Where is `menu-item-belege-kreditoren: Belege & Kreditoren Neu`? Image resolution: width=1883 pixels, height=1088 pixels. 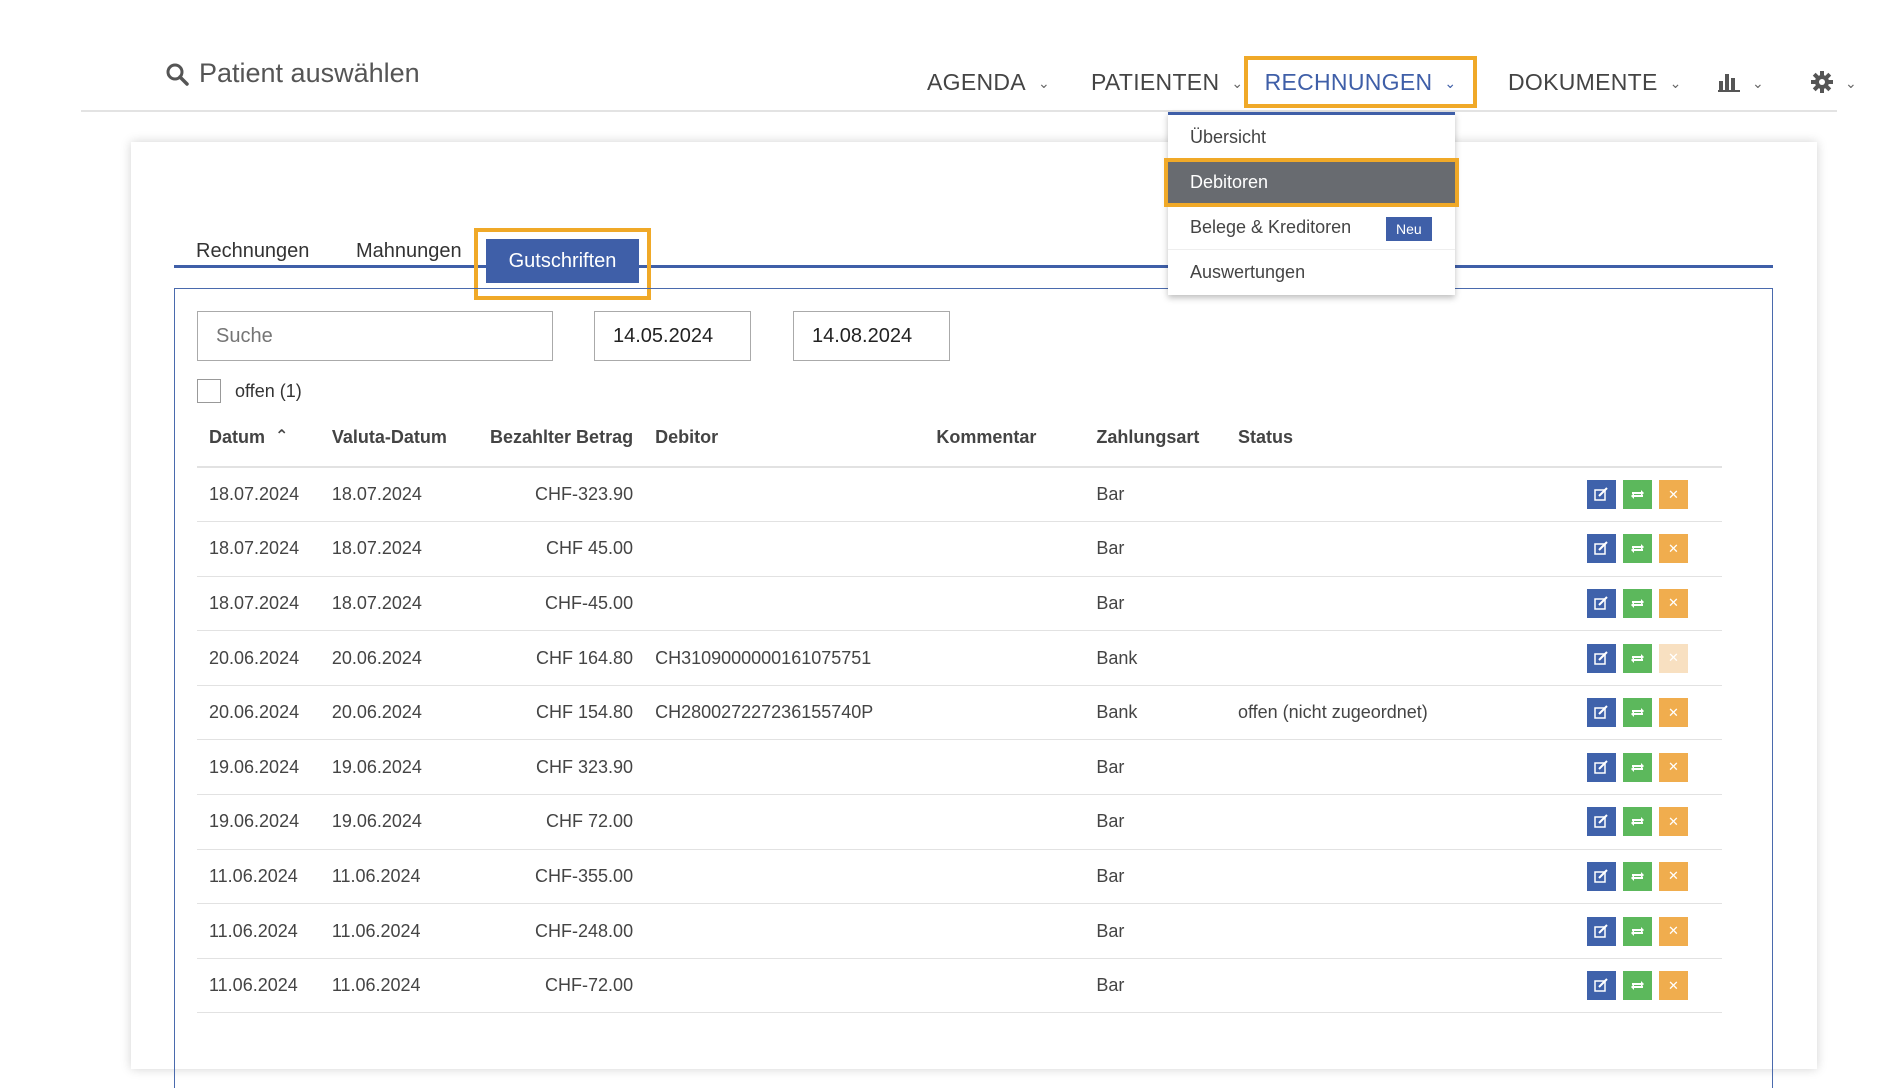 menu-item-belege-kreditoren: Belege & Kreditoren Neu is located at coordinates (1311, 227).